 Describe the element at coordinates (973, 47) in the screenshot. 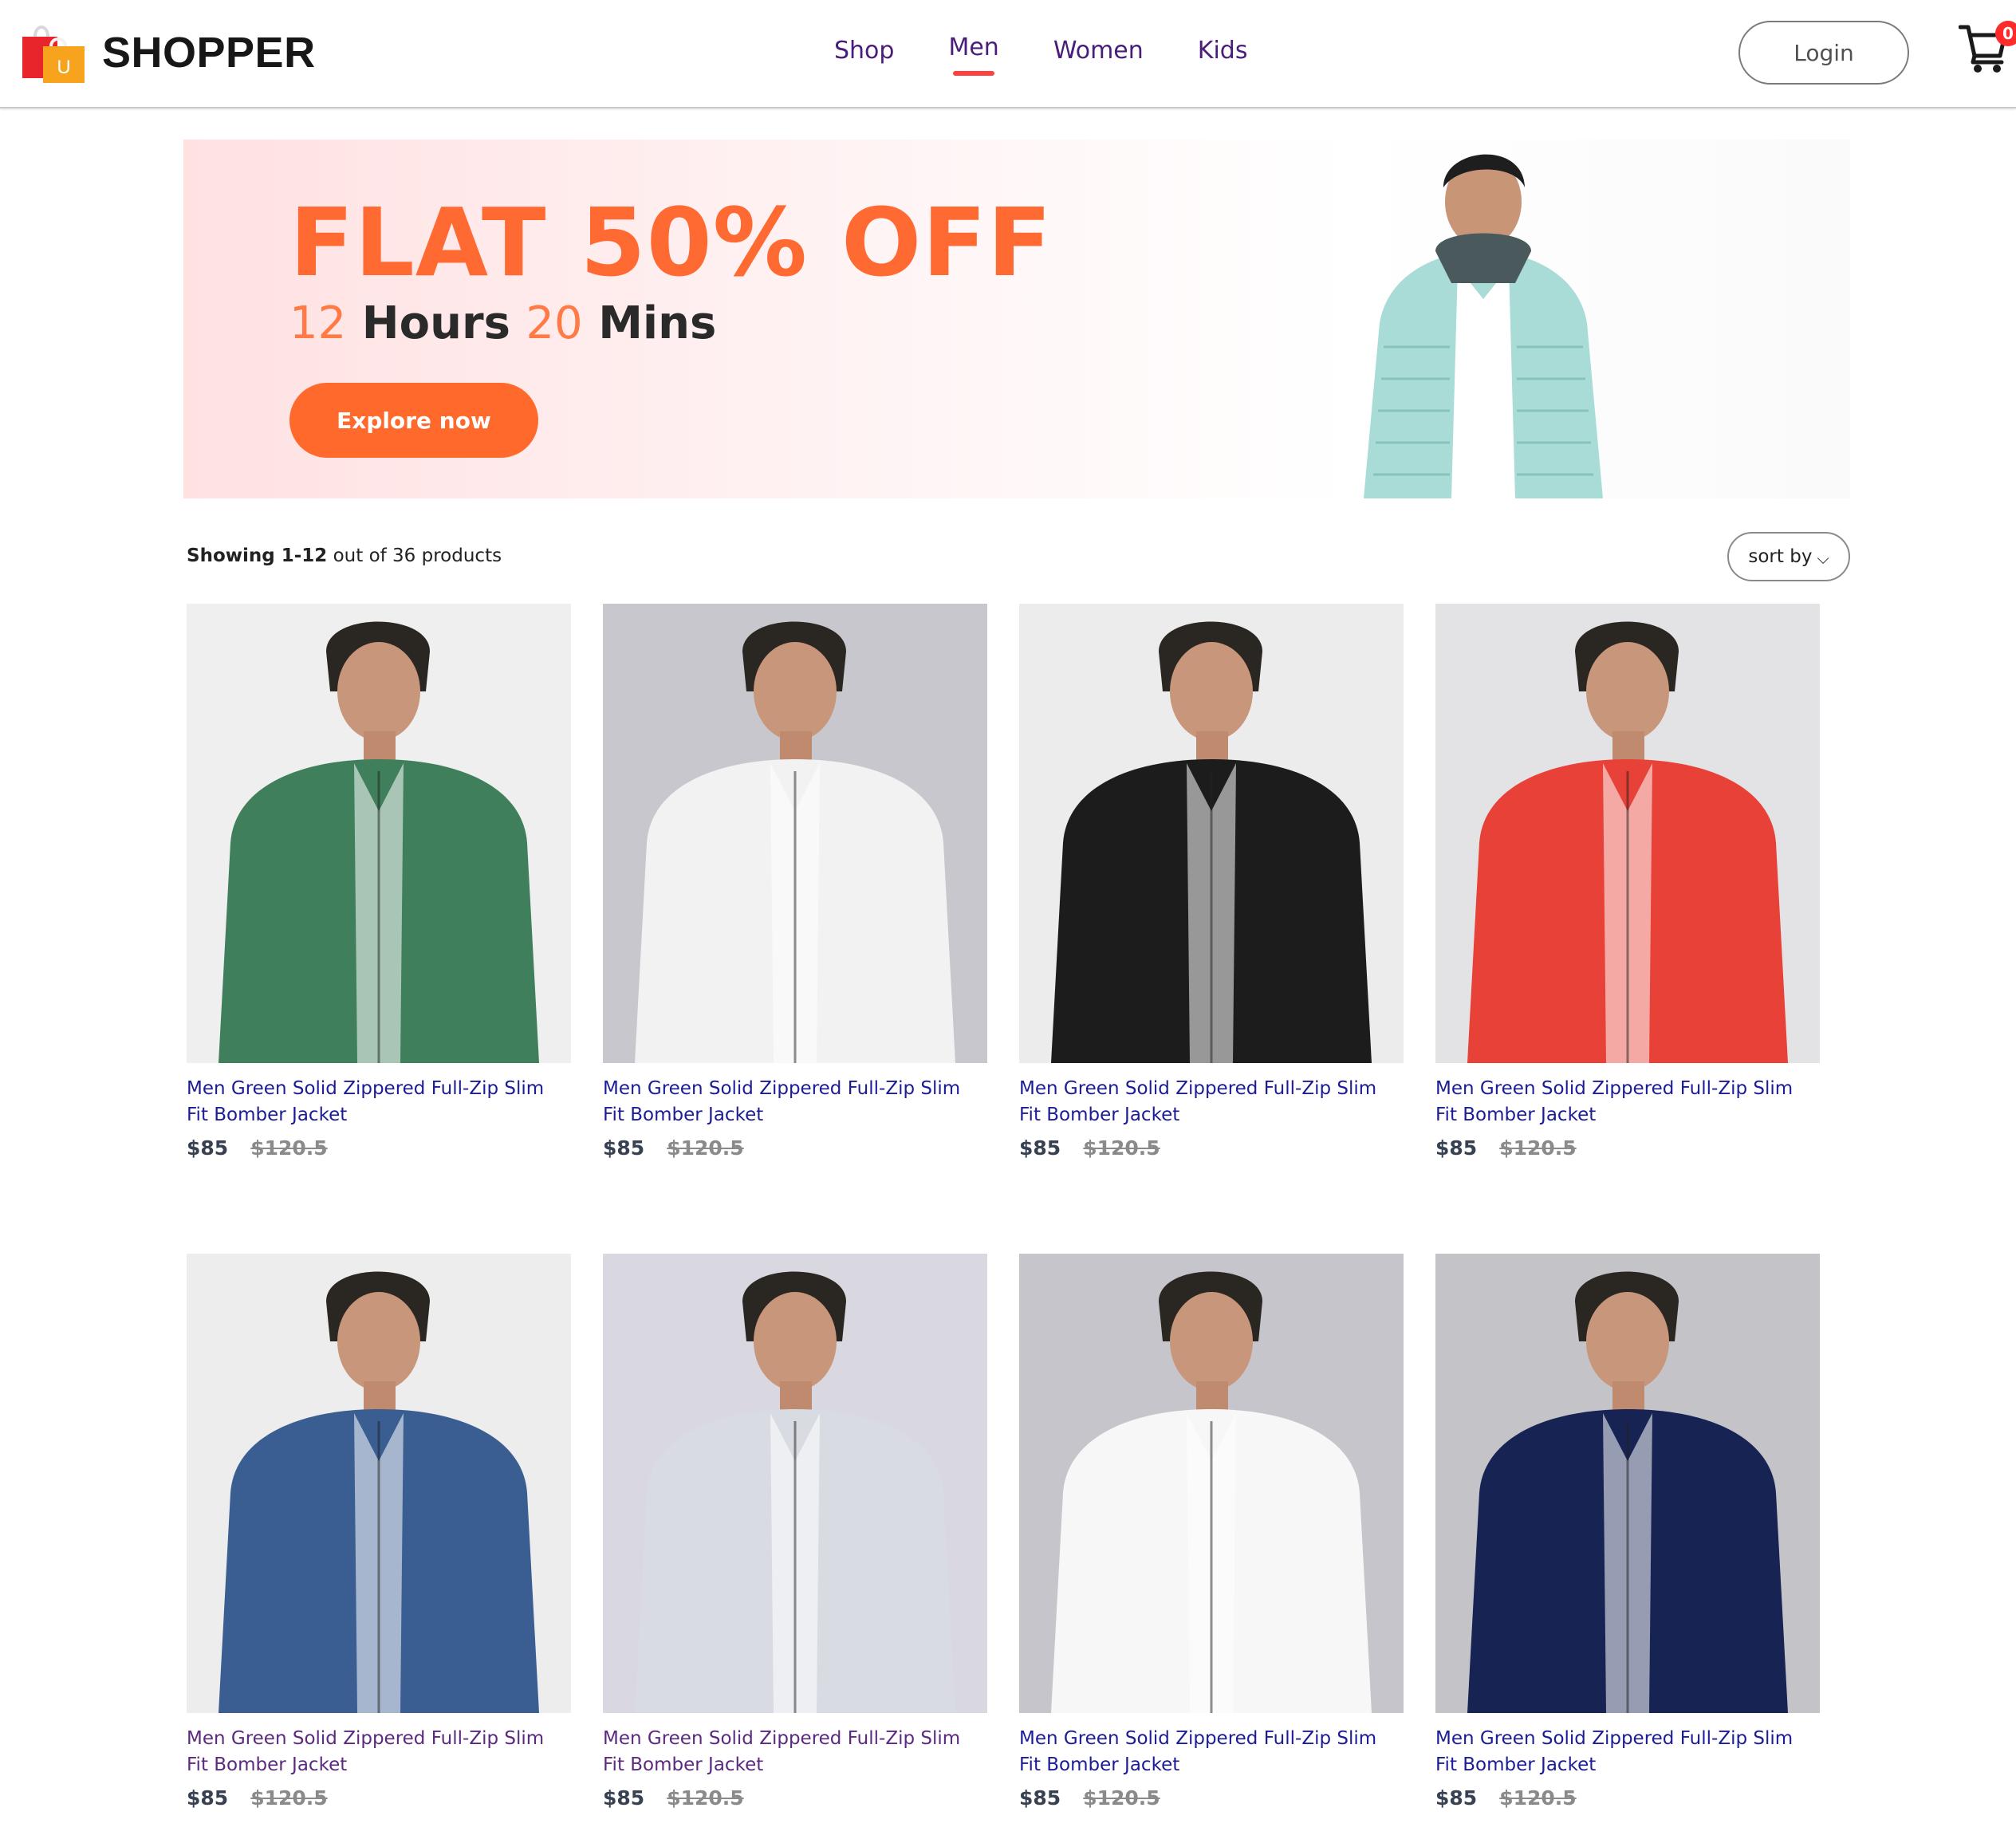

I see `nav-label: Men` at that location.